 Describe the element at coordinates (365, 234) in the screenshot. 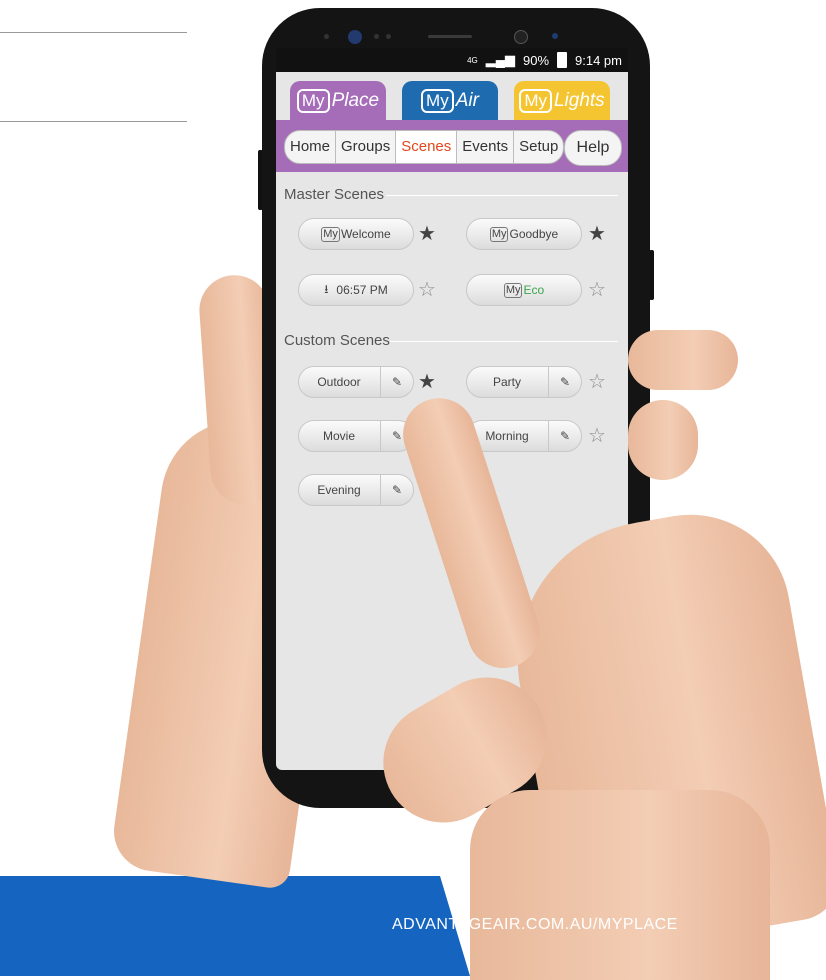

I see `scene-label: Welcome` at that location.